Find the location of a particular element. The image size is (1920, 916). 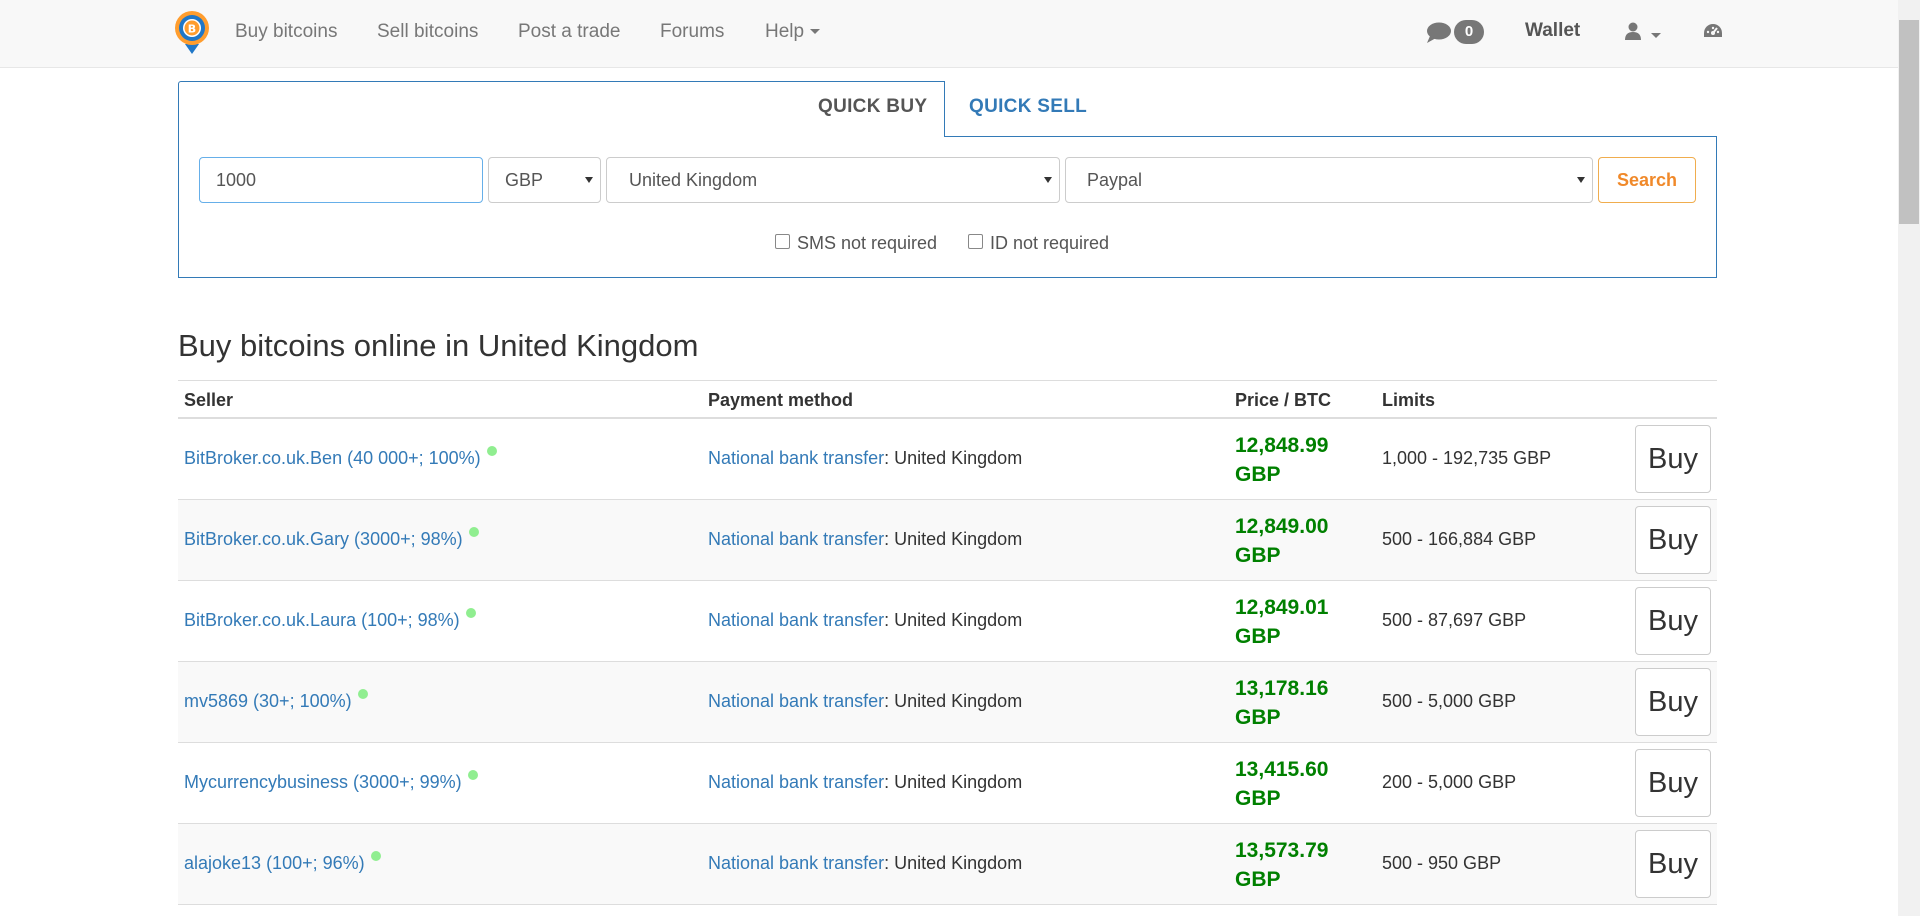

price-cell: 13,178.16 GBP is located at coordinates (1295, 703).